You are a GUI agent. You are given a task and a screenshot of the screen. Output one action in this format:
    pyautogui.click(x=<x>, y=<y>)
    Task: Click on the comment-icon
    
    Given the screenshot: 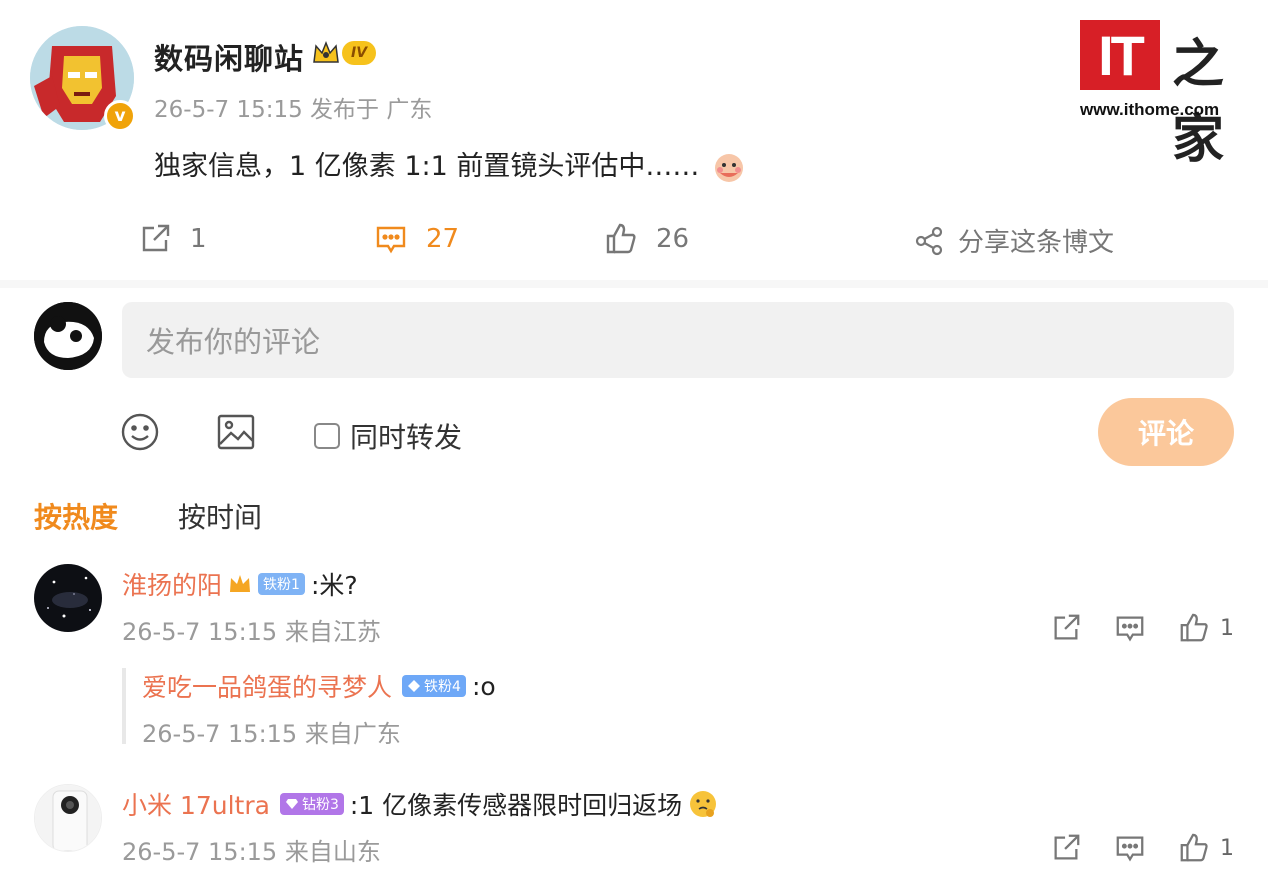 What is the action you would take?
    pyautogui.click(x=391, y=240)
    